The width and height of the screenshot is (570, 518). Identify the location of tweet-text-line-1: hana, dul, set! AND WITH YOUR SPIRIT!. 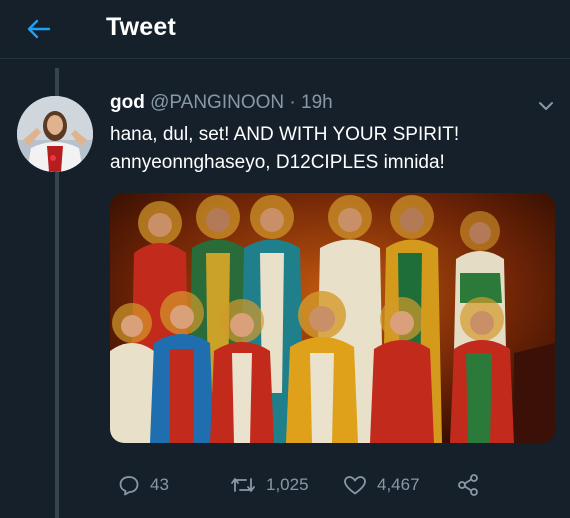
(285, 134).